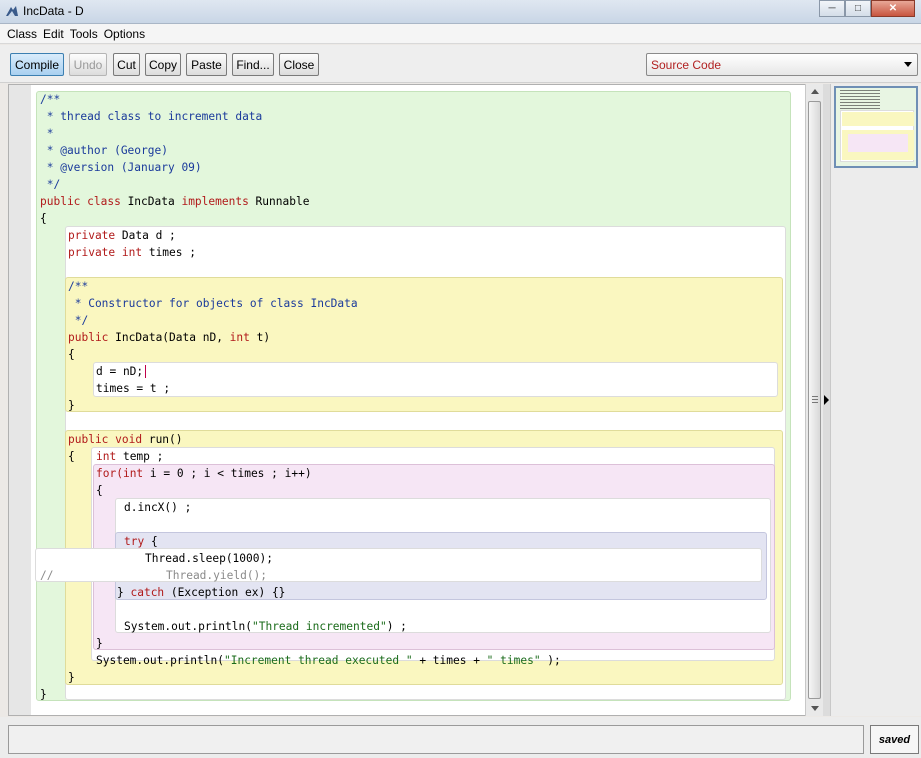 The image size is (921, 758). Describe the element at coordinates (299, 64) in the screenshot. I see `close-button: Close` at that location.